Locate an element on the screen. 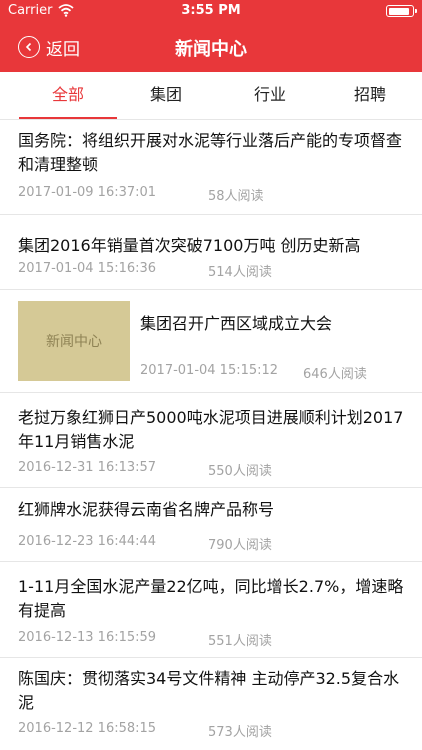 This screenshot has height=750, width=422. news-read-count: 790人阅读 is located at coordinates (240, 545).